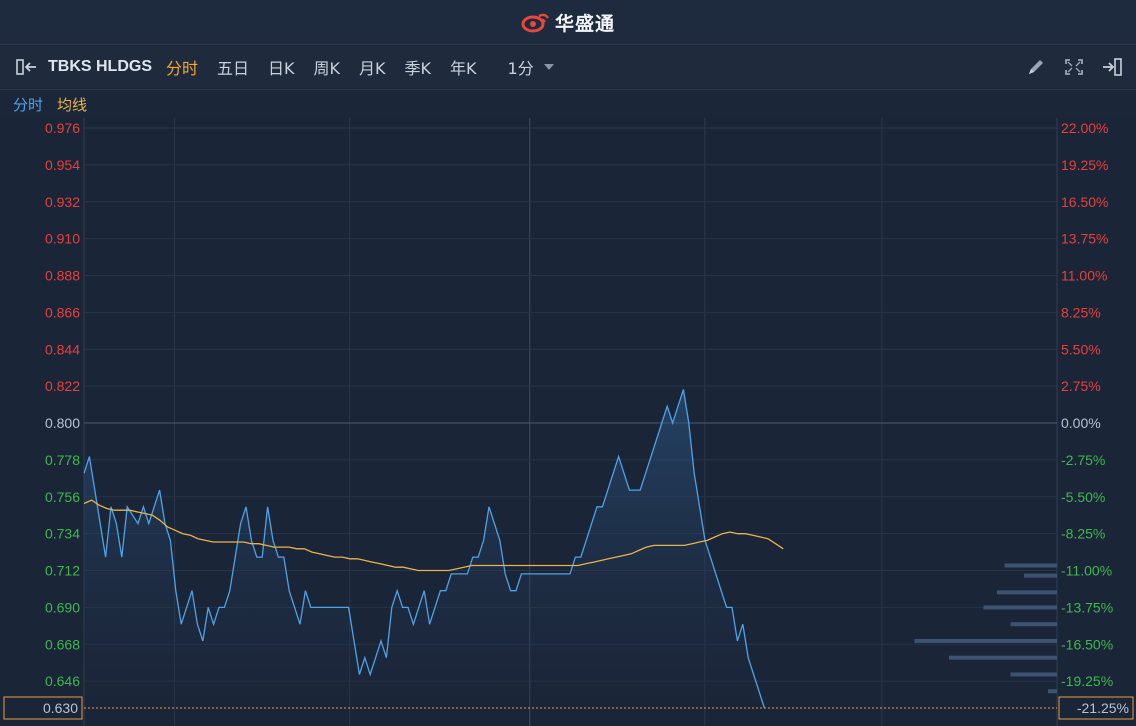 The image size is (1136, 726). Describe the element at coordinates (62, 349) in the screenshot. I see `y-tick-label: 0.844` at that location.